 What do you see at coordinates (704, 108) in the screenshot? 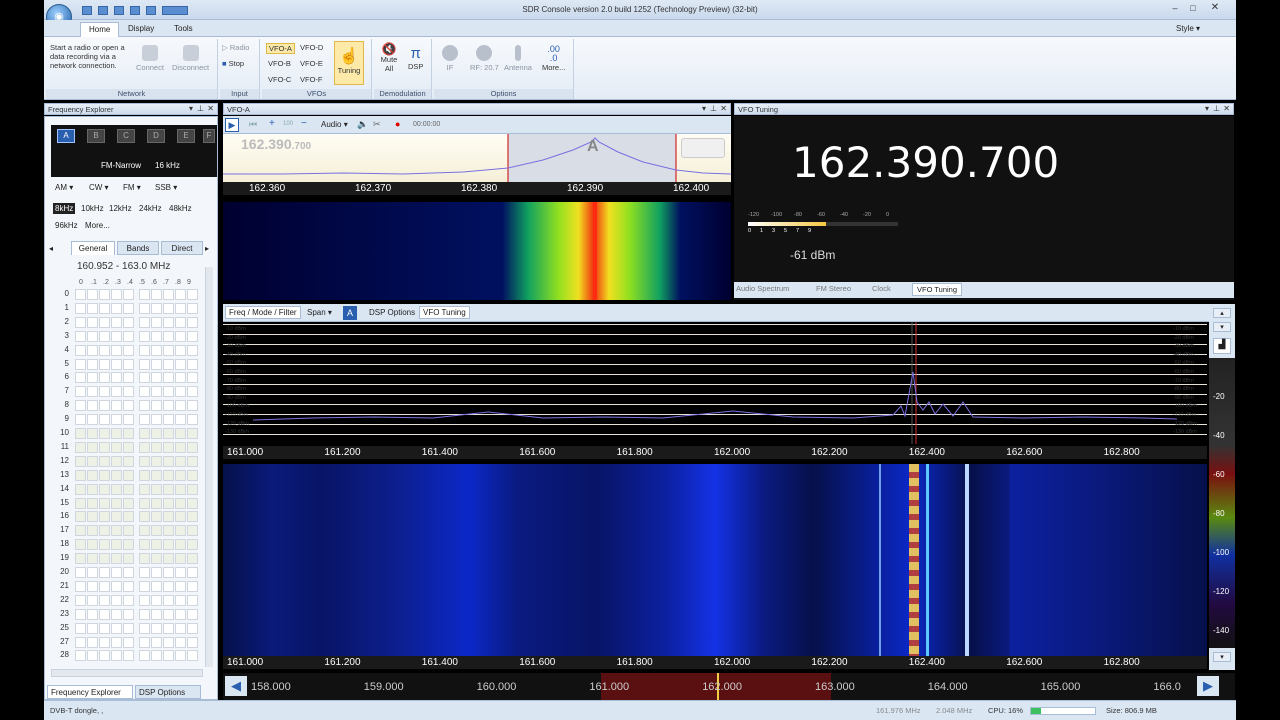
I see `vfo-a-dropdown-icon: ▾` at bounding box center [704, 108].